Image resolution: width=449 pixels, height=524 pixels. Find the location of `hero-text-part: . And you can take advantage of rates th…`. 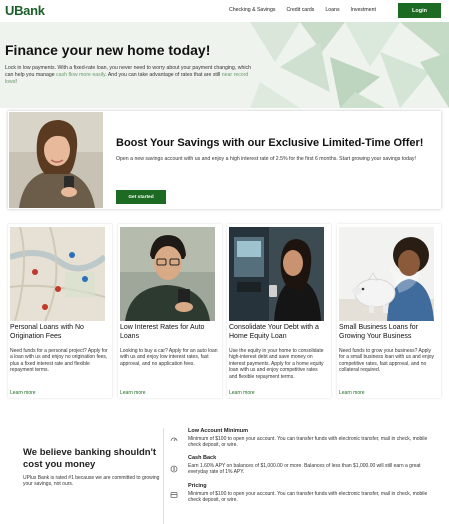

hero-text-part: . And you can take advantage of rates th… is located at coordinates (163, 75).